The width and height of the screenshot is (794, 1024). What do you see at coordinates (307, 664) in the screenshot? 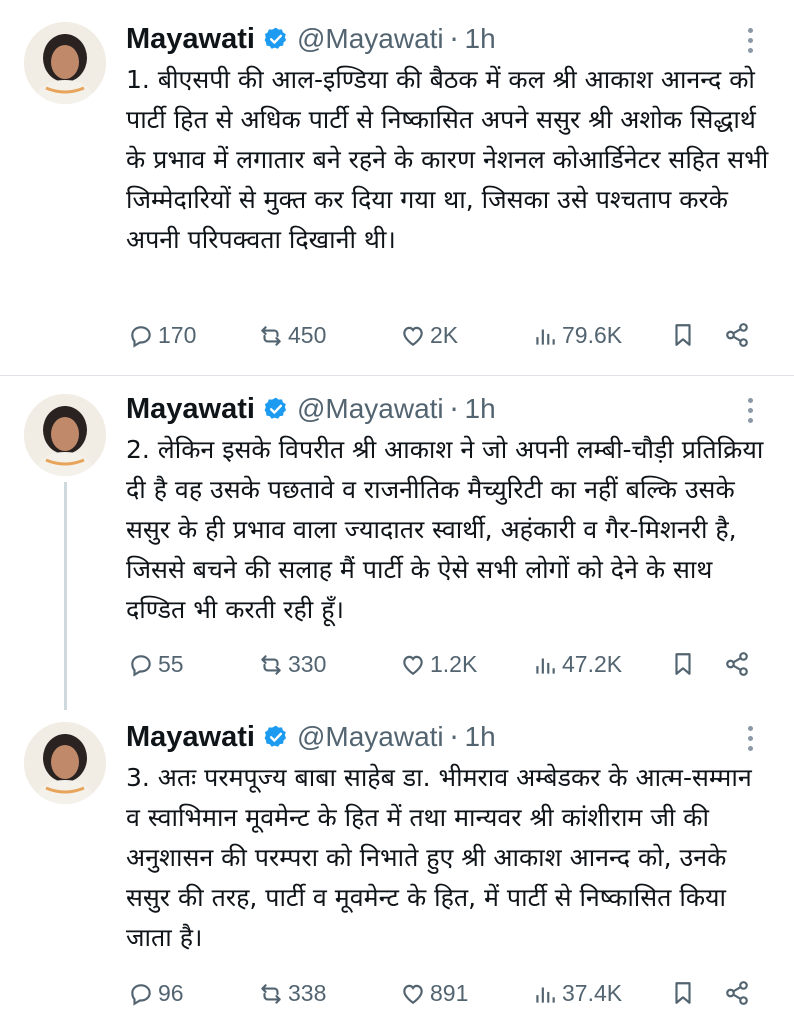
I see `repost-count: 330` at bounding box center [307, 664].